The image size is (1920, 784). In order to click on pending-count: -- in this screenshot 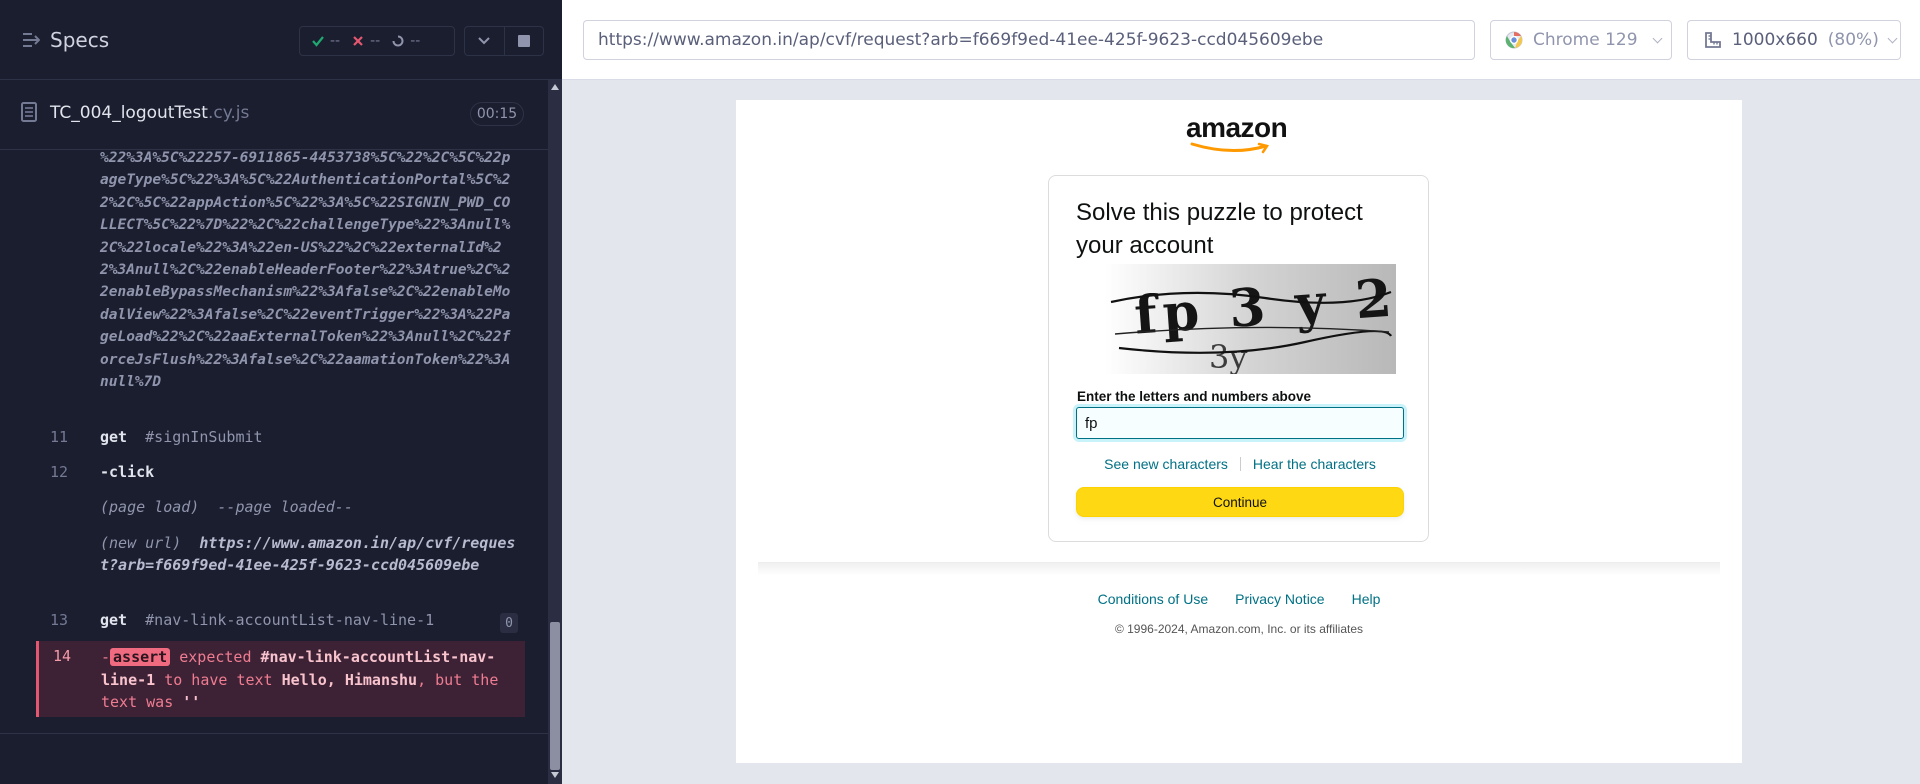, I will do `click(415, 41)`.